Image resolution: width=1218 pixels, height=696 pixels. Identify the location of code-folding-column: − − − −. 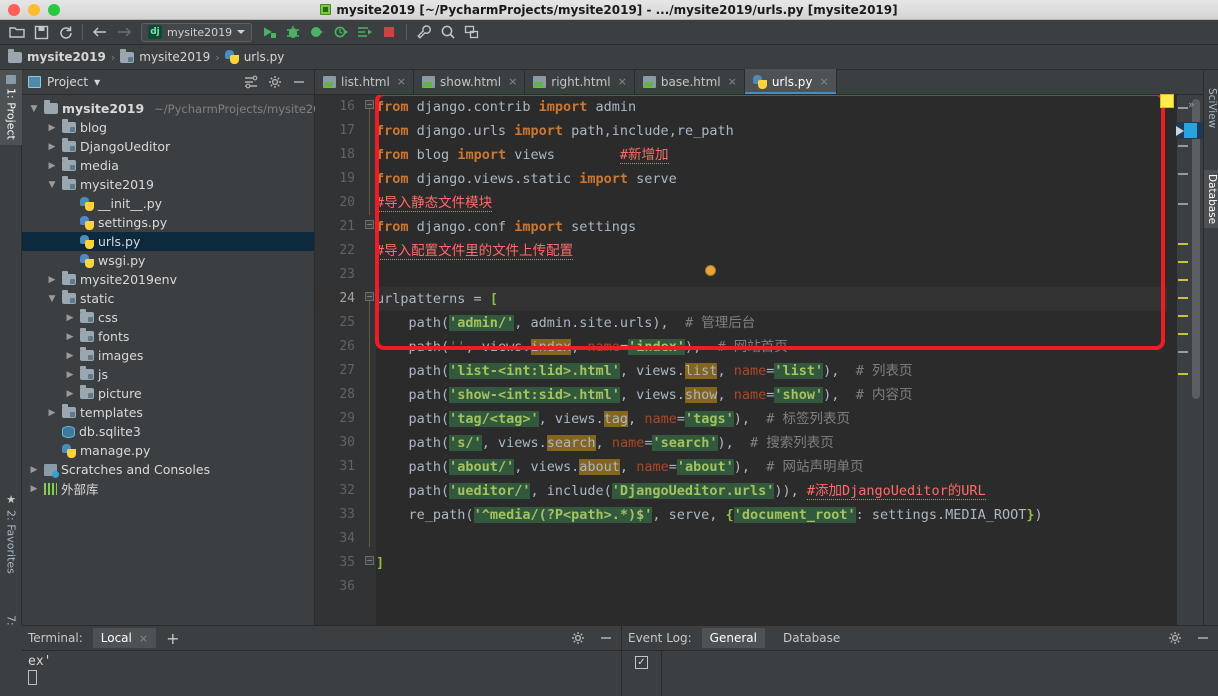
(369, 360).